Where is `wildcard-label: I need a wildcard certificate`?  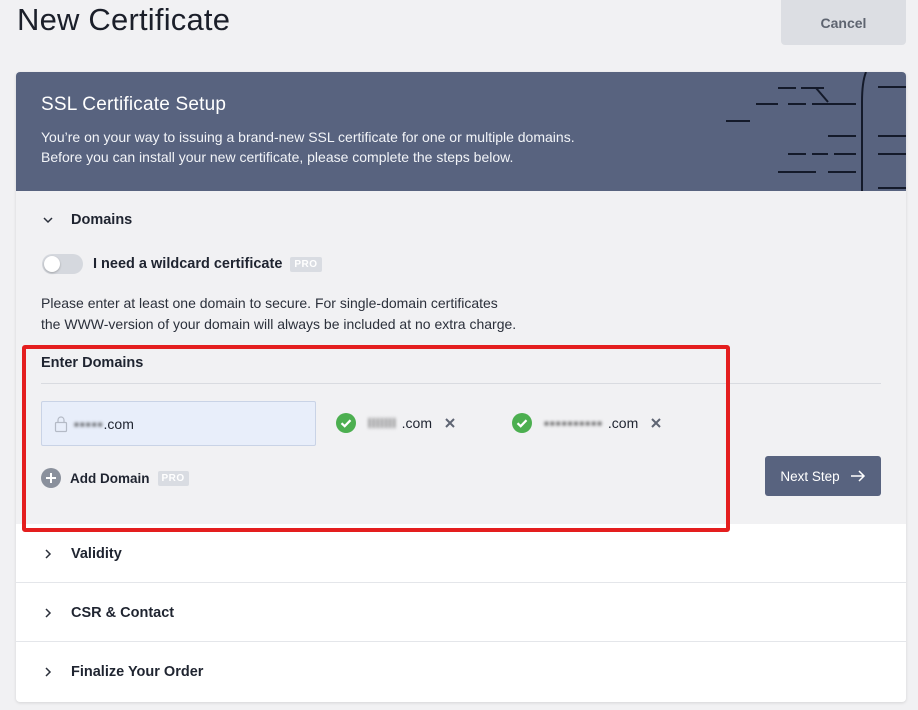
wildcard-label: I need a wildcard certificate is located at coordinates (188, 264).